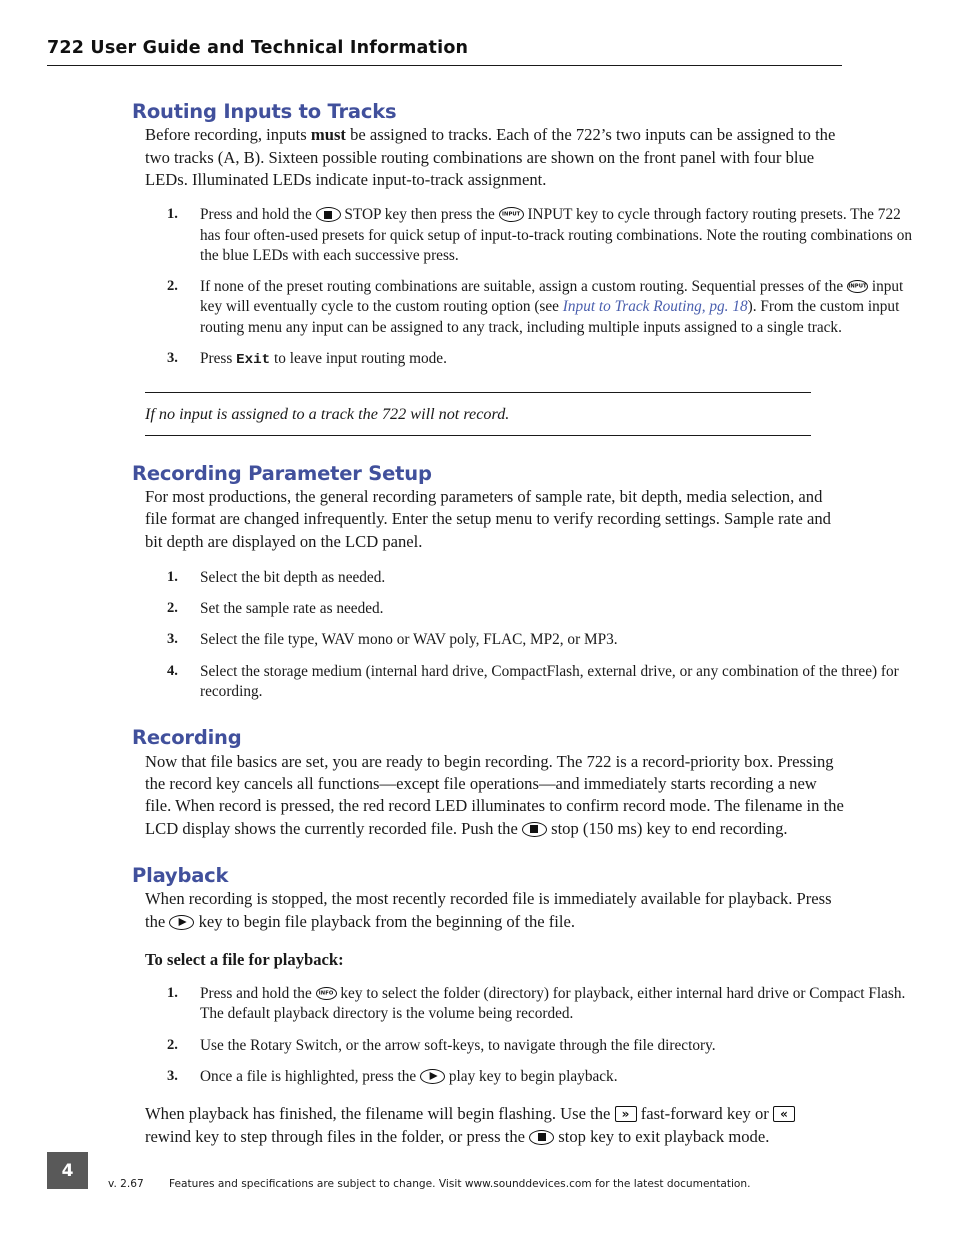 The image size is (954, 1235). I want to click on info-key-label: INFO, so click(326, 993).